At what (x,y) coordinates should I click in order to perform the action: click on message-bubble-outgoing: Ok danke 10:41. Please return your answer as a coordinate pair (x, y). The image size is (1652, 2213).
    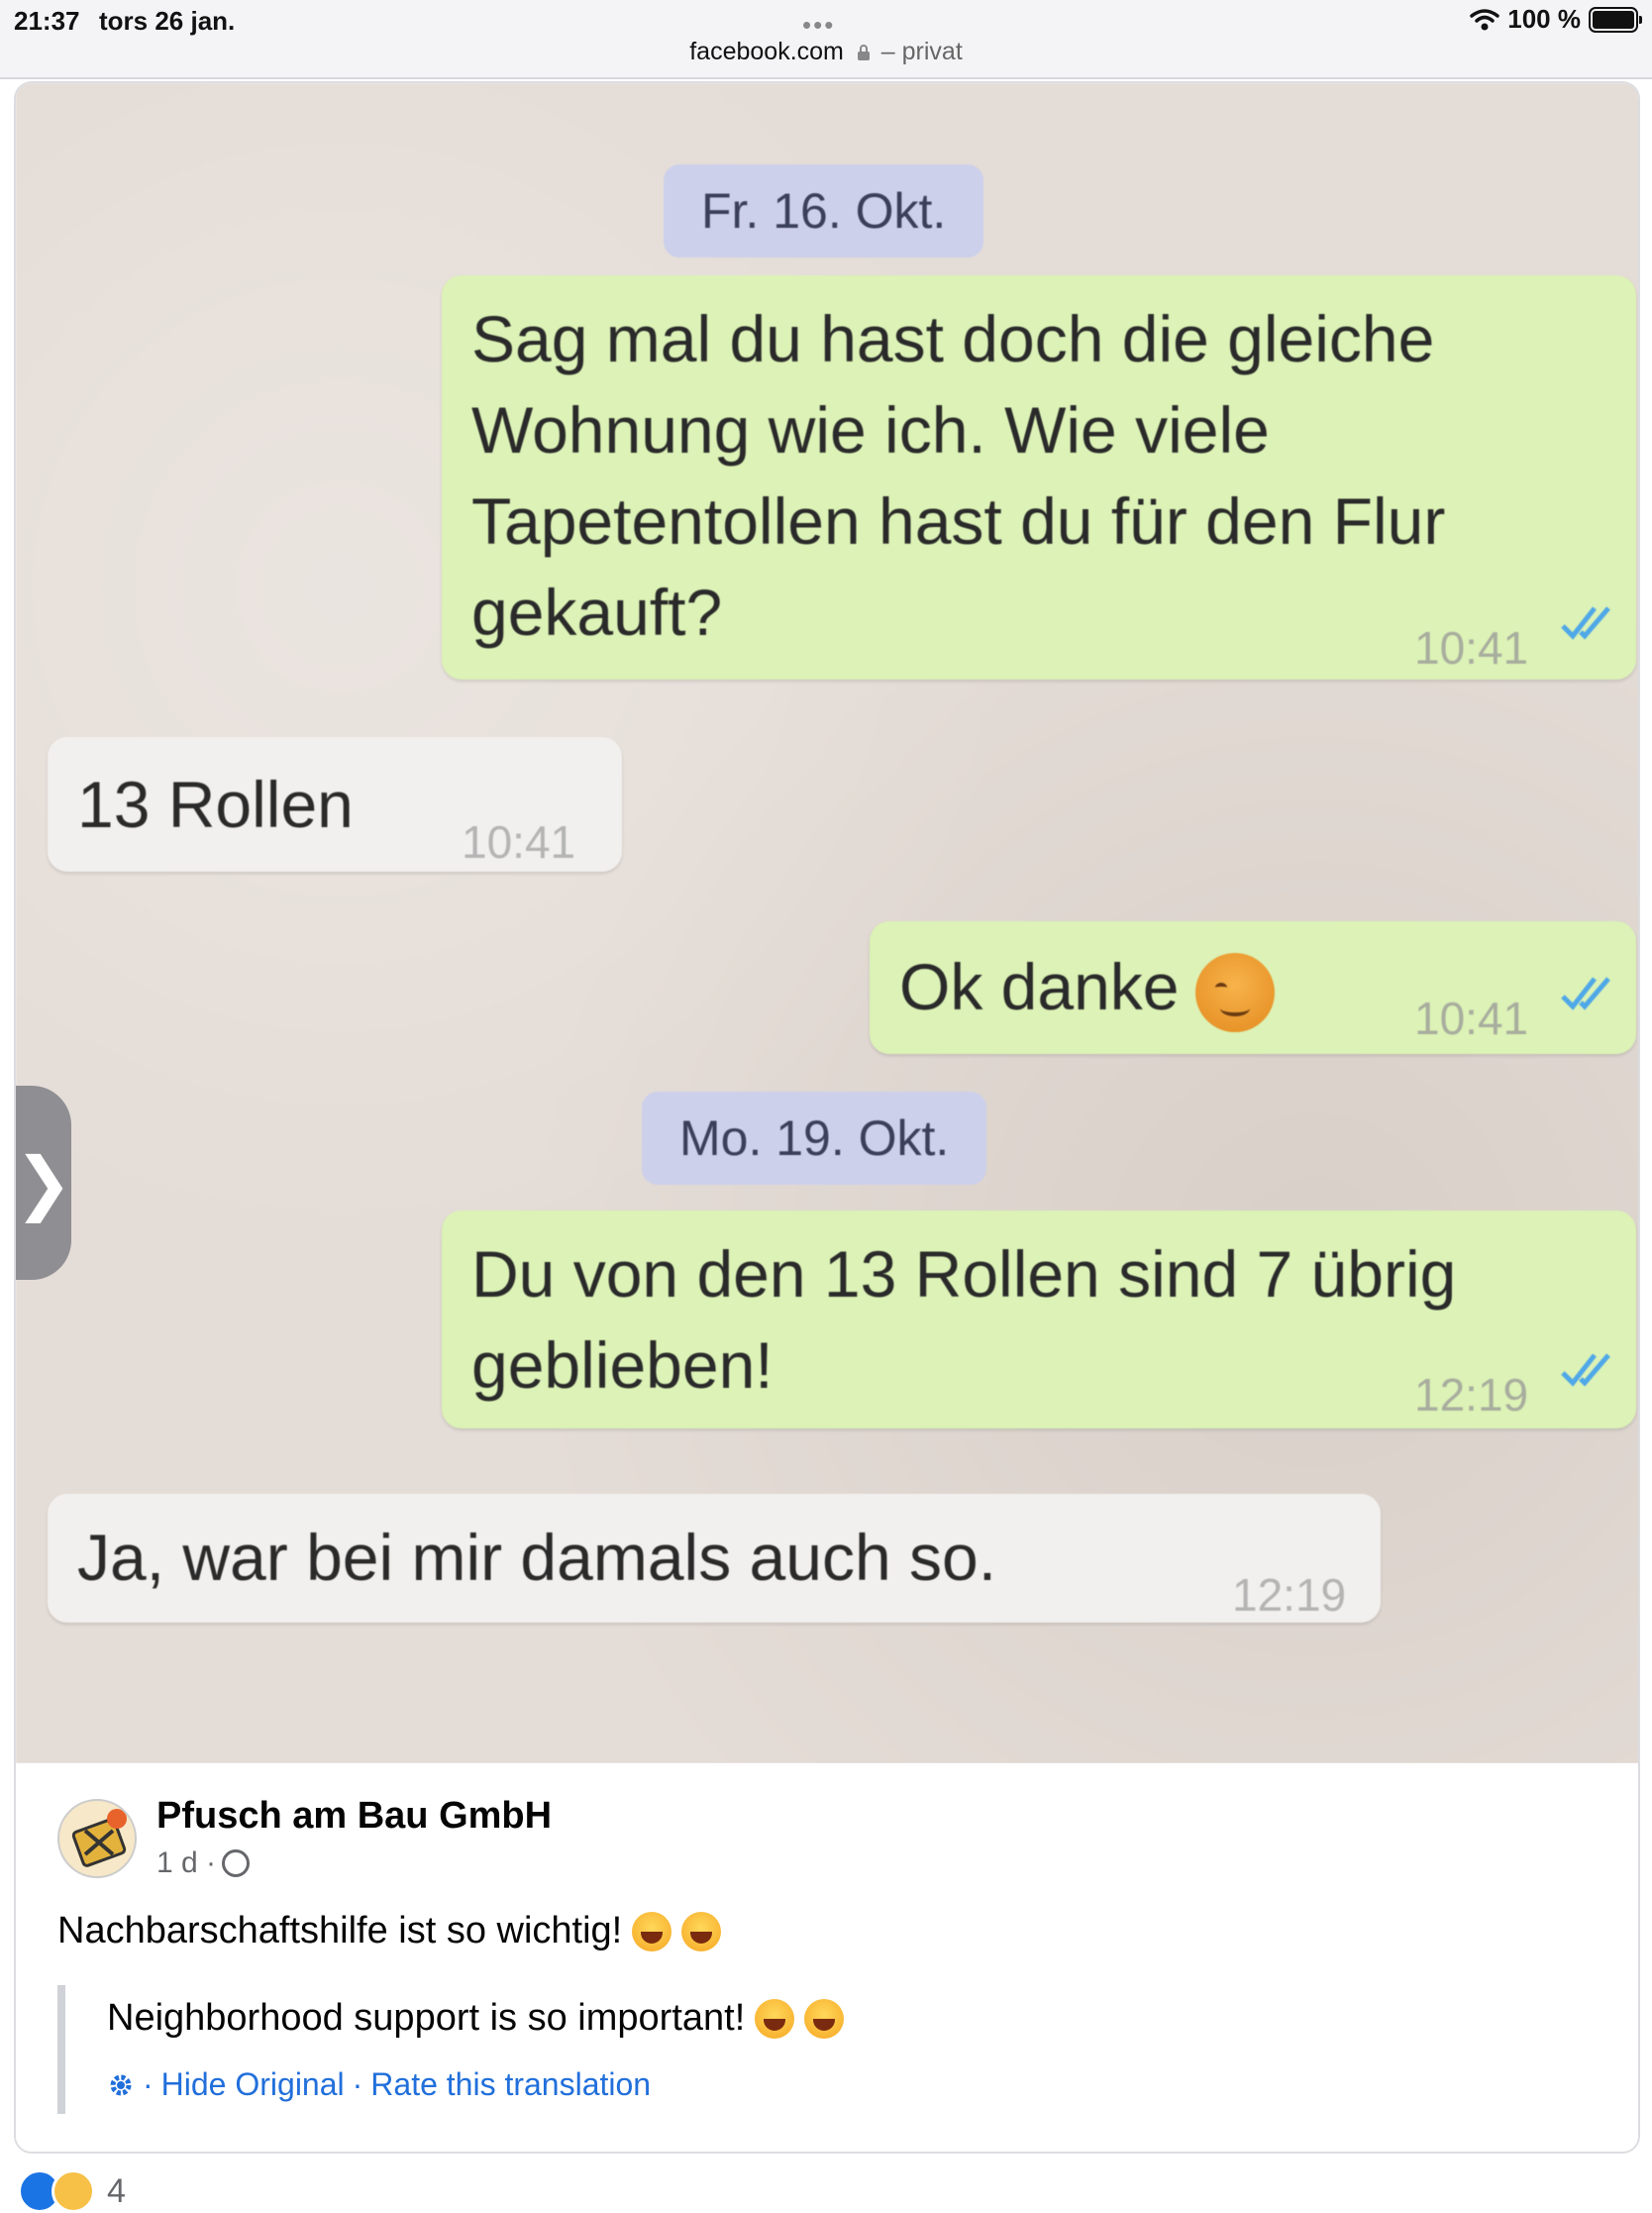
    Looking at the image, I should click on (1253, 988).